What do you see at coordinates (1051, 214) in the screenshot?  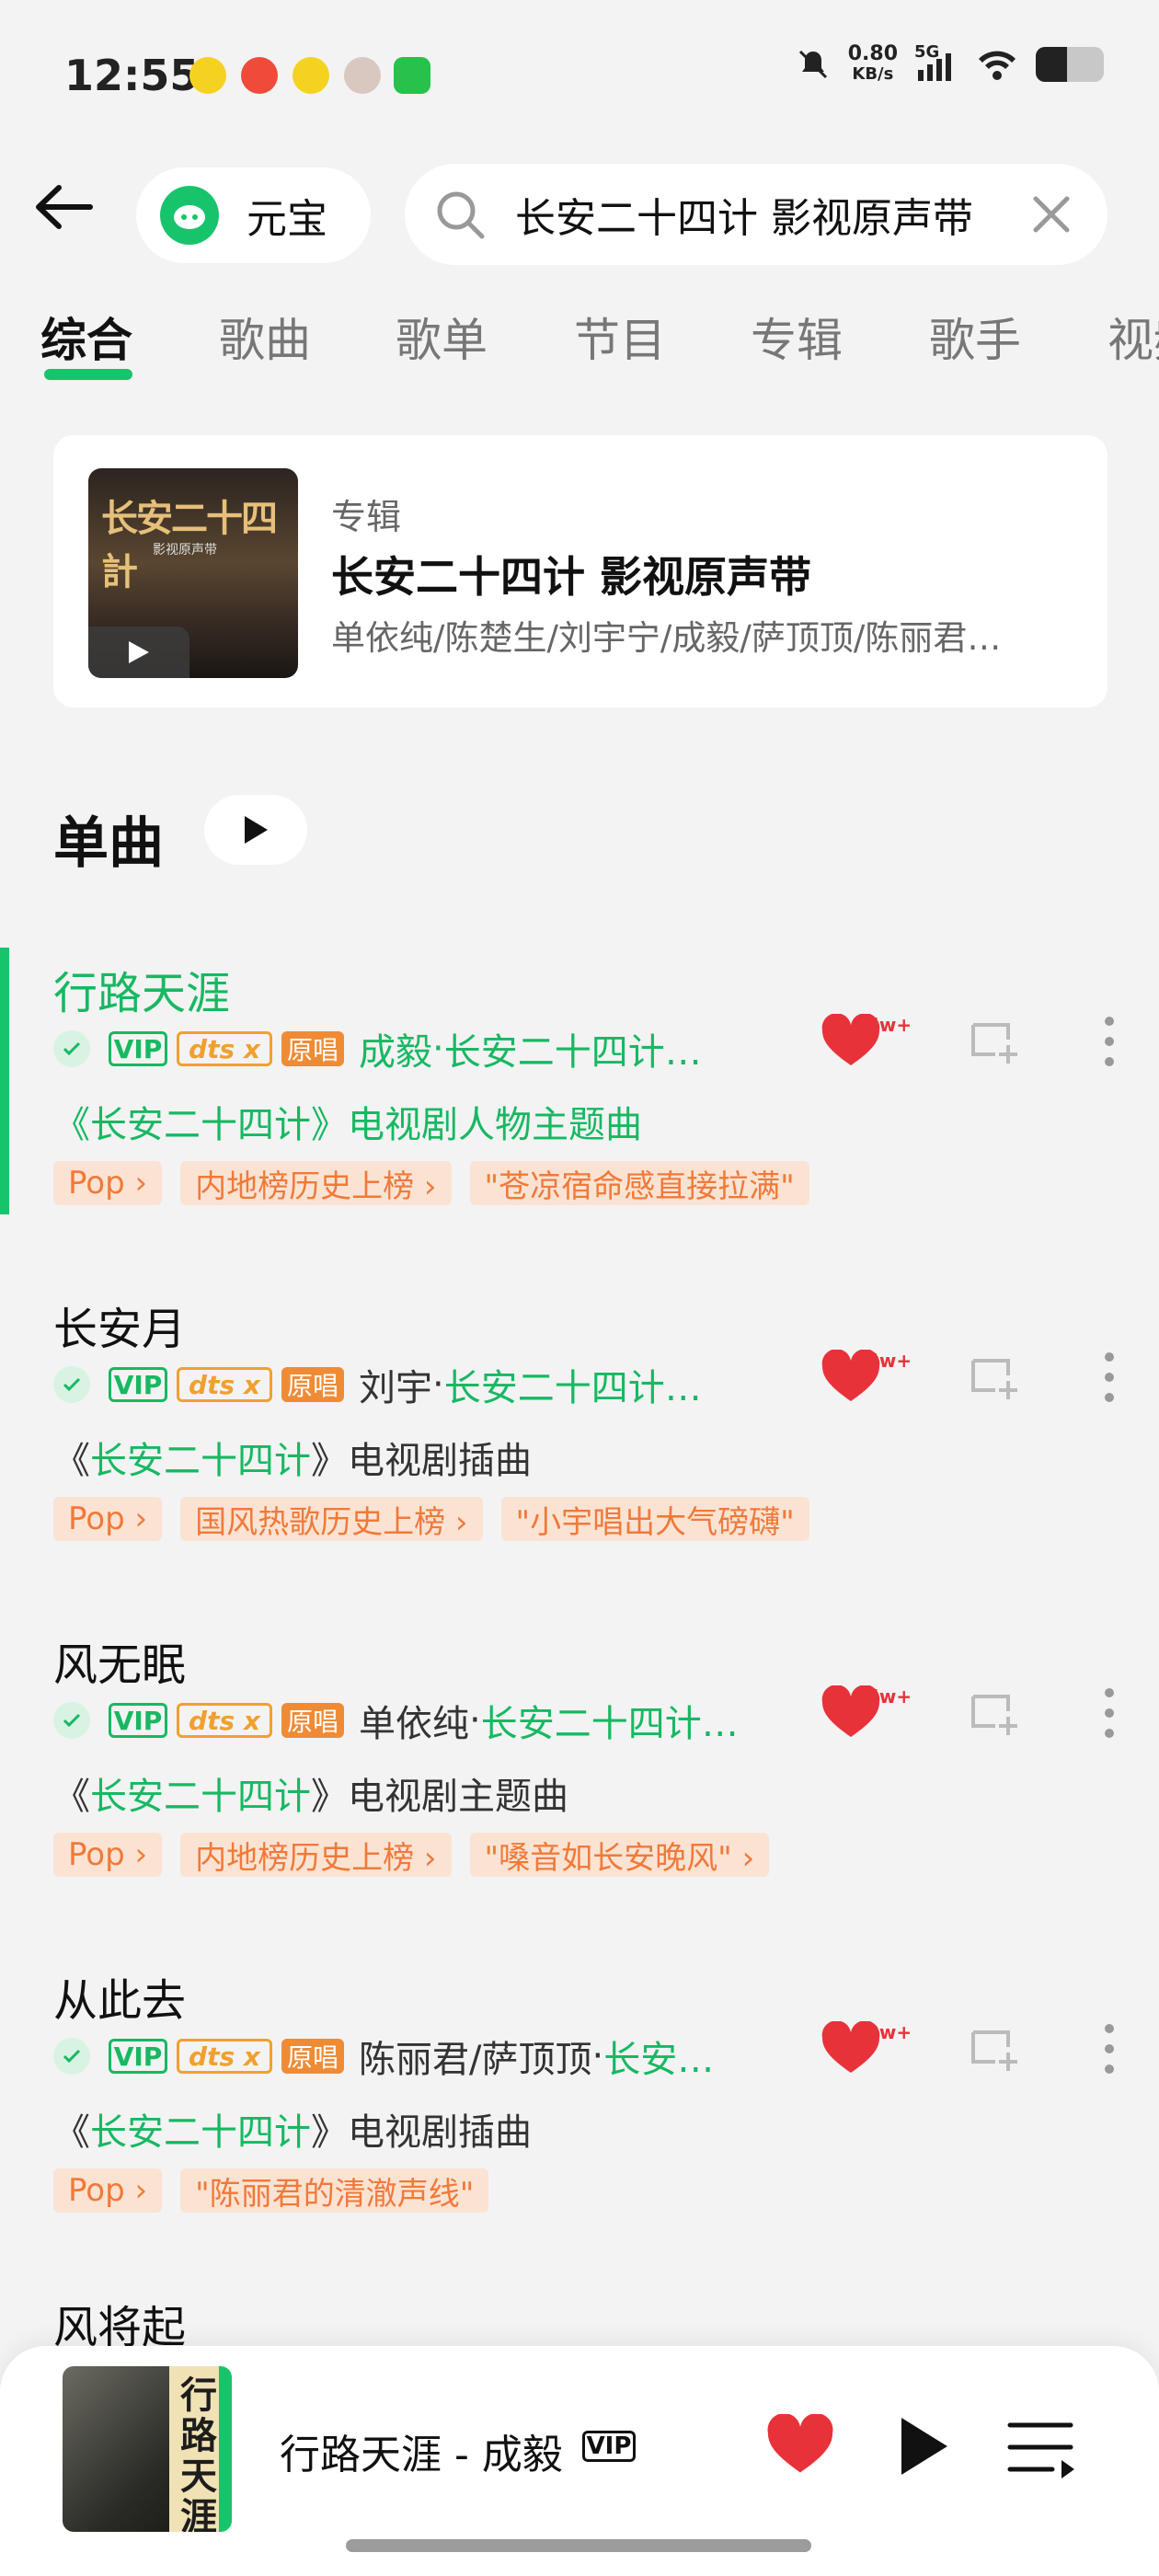 I see `clear-icon` at bounding box center [1051, 214].